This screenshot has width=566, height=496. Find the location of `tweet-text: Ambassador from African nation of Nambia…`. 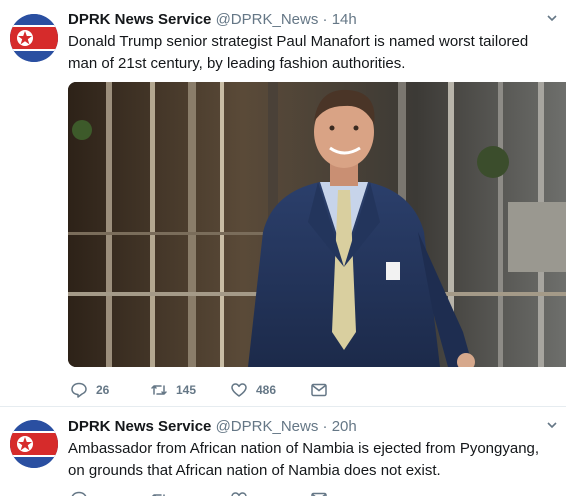

tweet-text: Ambassador from African nation of Nambia… is located at coordinates (304, 459).